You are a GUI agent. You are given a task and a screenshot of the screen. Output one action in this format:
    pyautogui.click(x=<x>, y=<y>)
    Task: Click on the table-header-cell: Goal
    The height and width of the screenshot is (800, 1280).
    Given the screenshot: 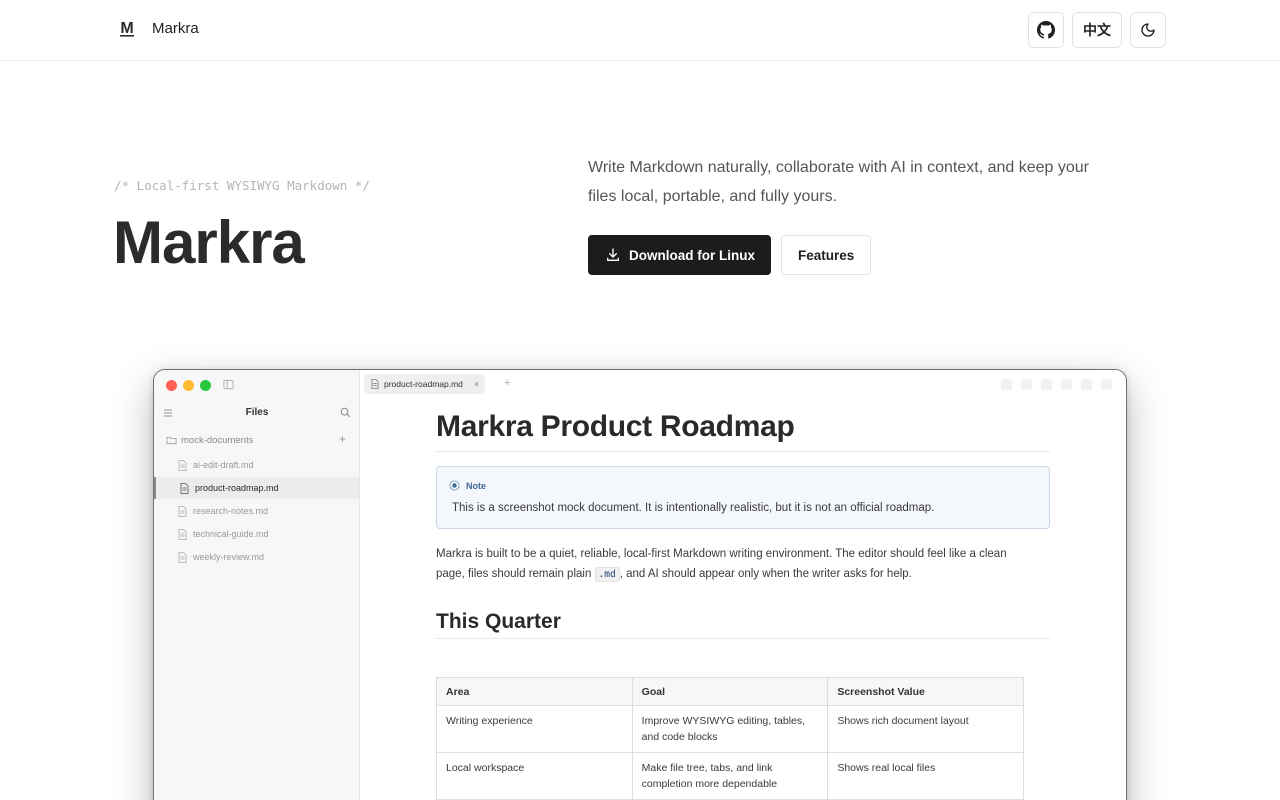 What is the action you would take?
    pyautogui.click(x=730, y=691)
    